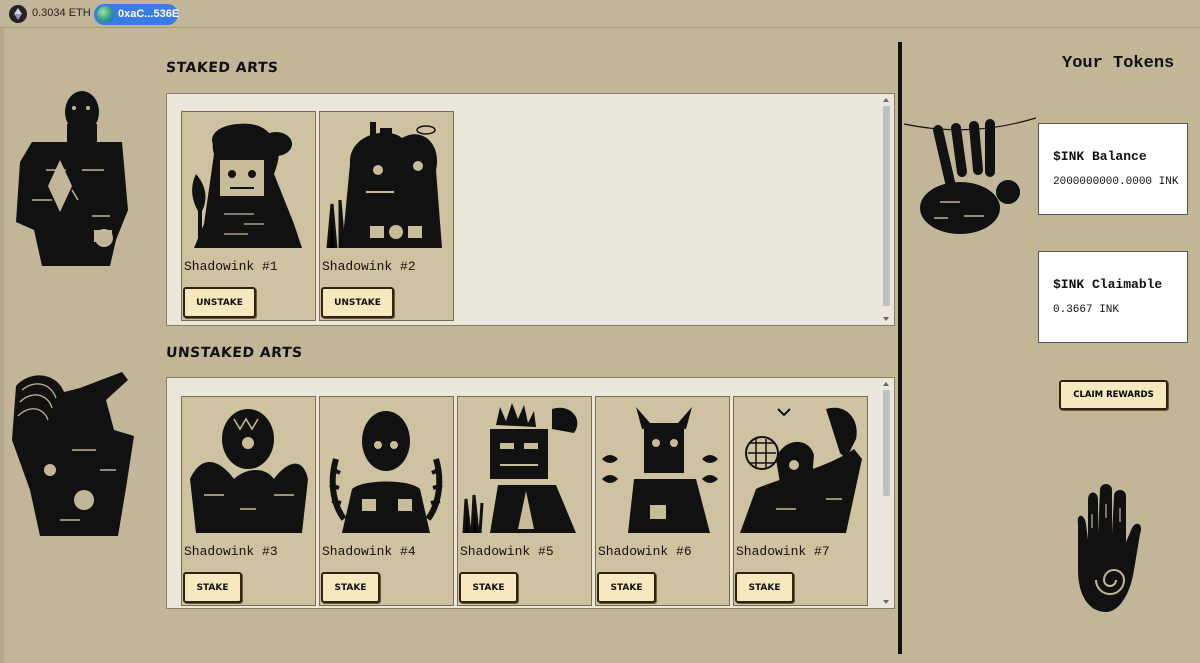 The width and height of the screenshot is (1200, 663). I want to click on nft-name: Shadowink #6, so click(645, 551).